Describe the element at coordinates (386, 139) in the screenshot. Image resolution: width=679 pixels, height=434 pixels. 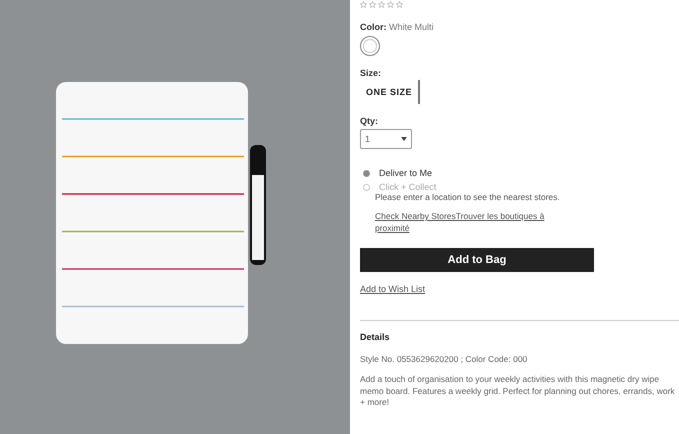
I see `qty-select: 1` at that location.